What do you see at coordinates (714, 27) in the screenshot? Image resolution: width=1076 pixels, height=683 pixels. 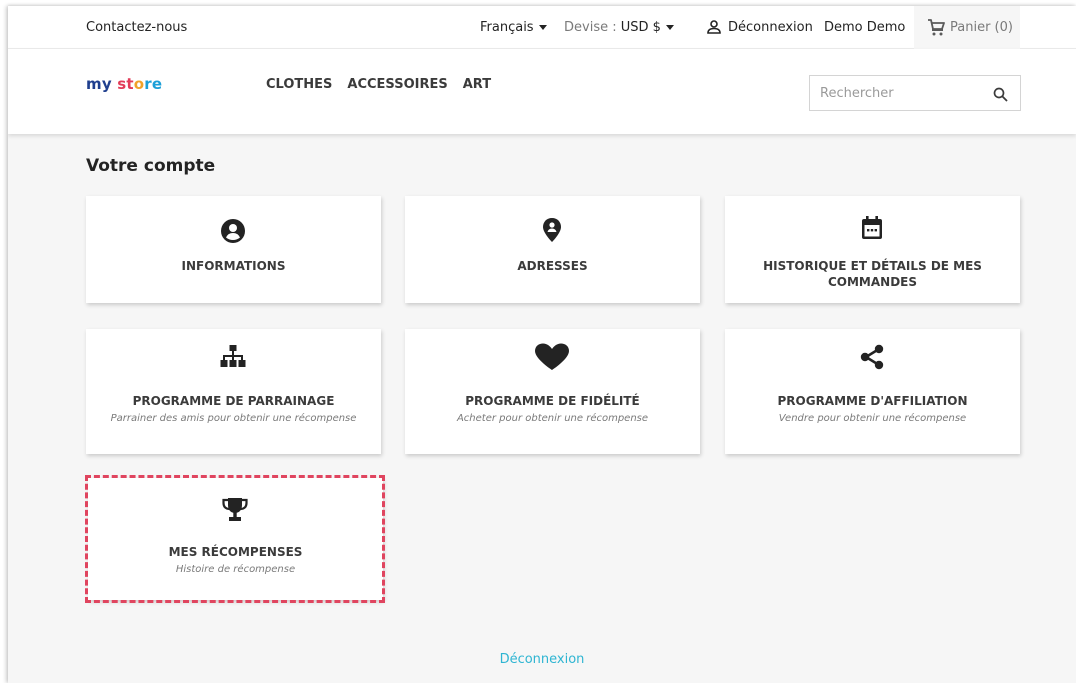 I see `user-icon` at bounding box center [714, 27].